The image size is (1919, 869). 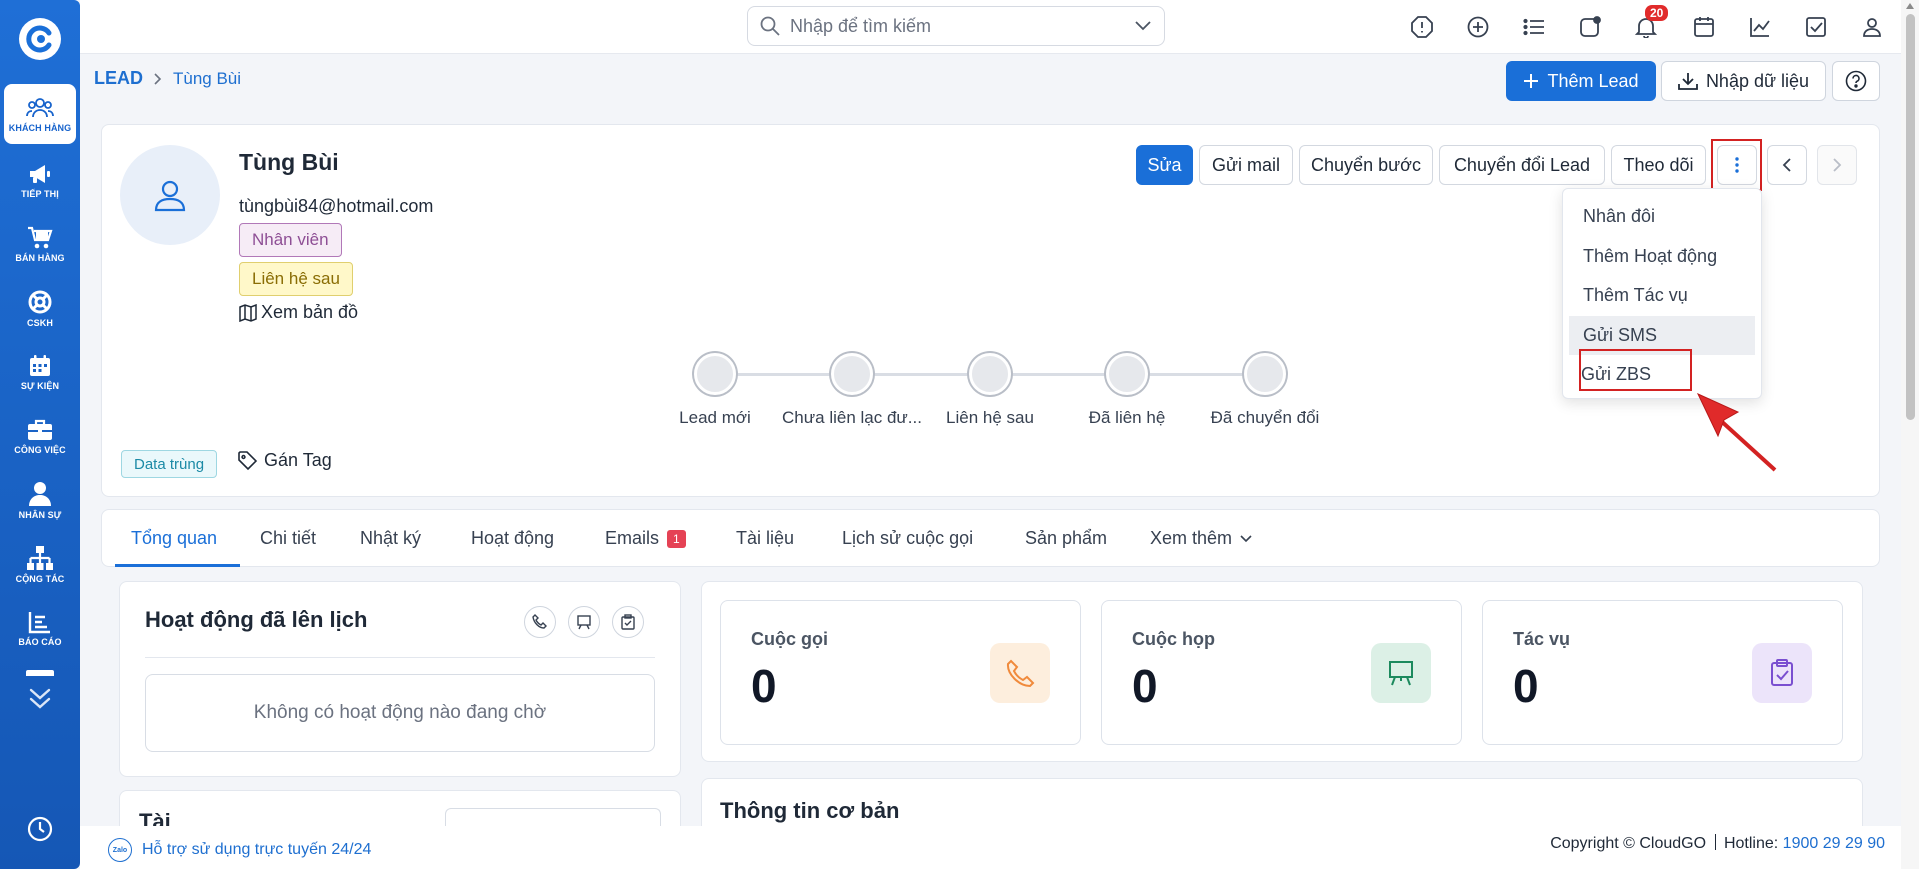 I want to click on person-icon, so click(x=40, y=493).